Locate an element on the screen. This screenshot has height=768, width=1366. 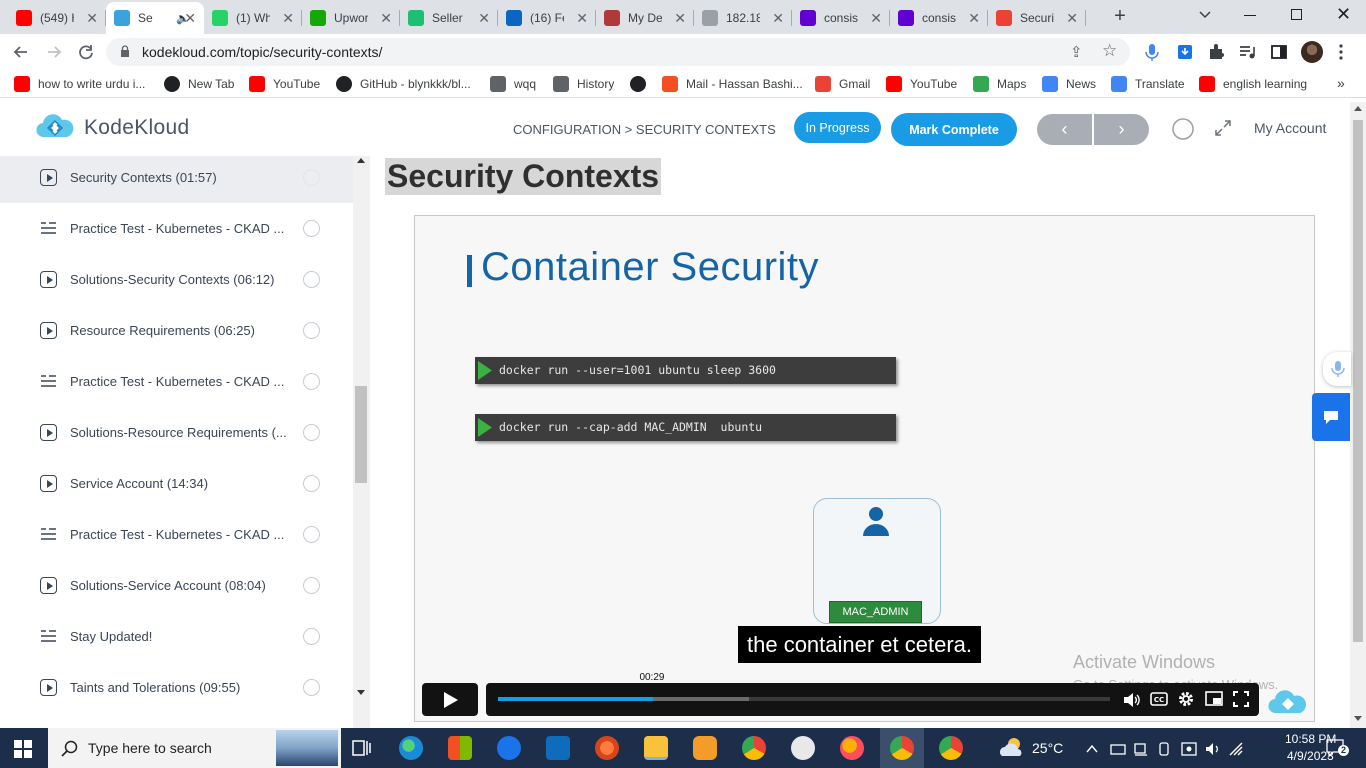
forward-icon is located at coordinates (54, 52).